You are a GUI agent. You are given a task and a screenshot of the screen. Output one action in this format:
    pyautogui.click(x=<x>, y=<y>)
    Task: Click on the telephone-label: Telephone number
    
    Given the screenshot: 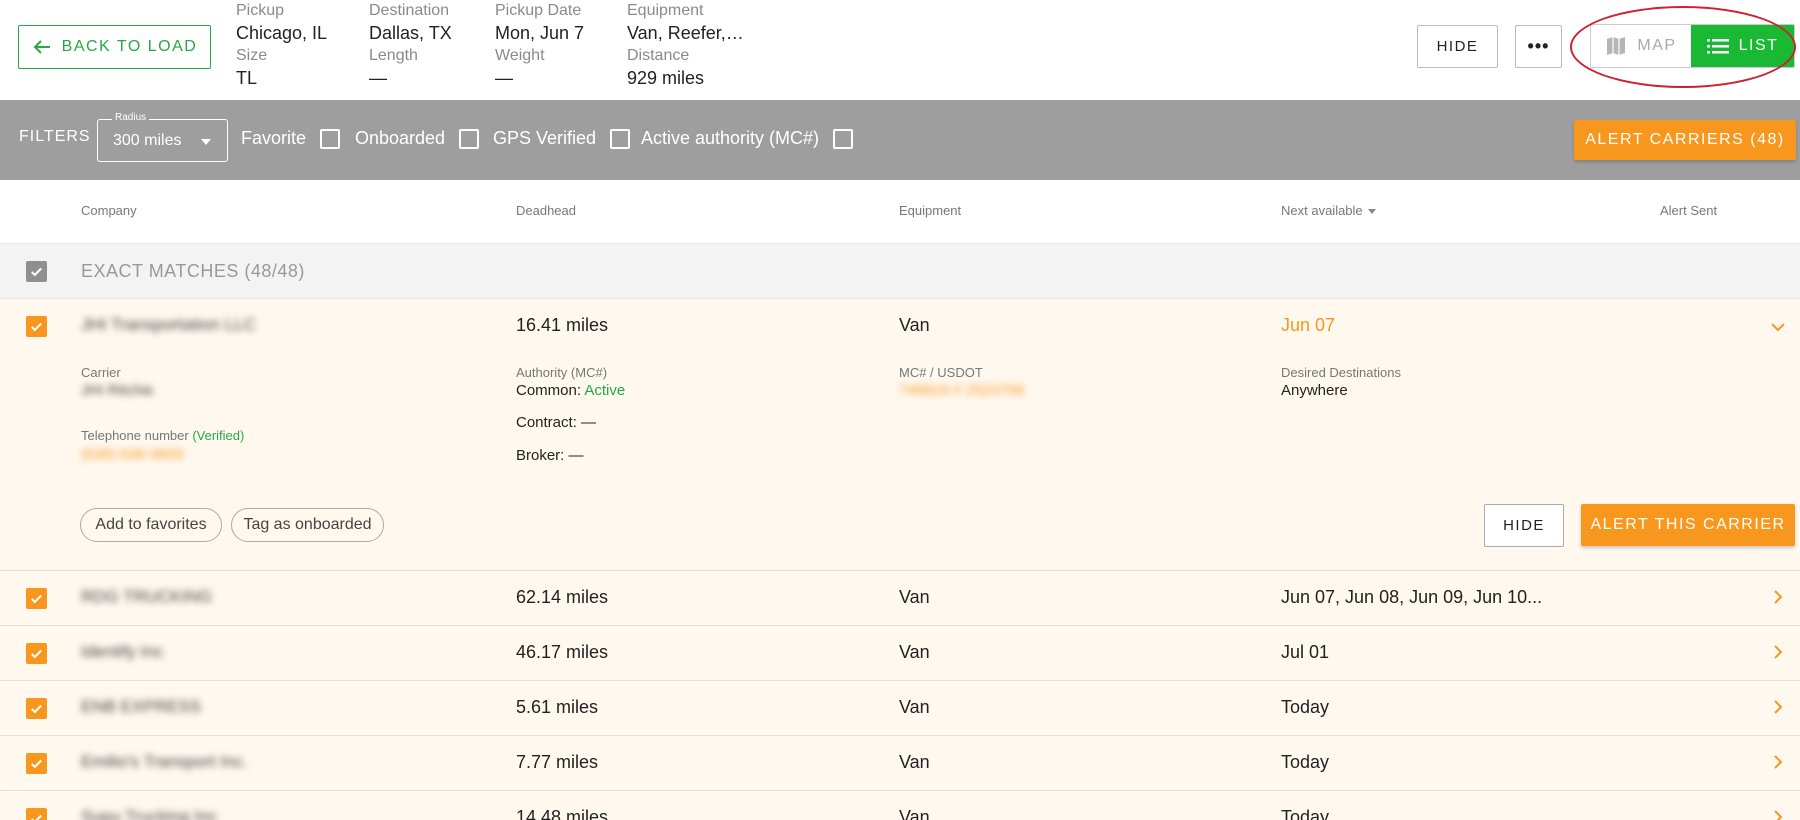 What is the action you would take?
    pyautogui.click(x=135, y=435)
    